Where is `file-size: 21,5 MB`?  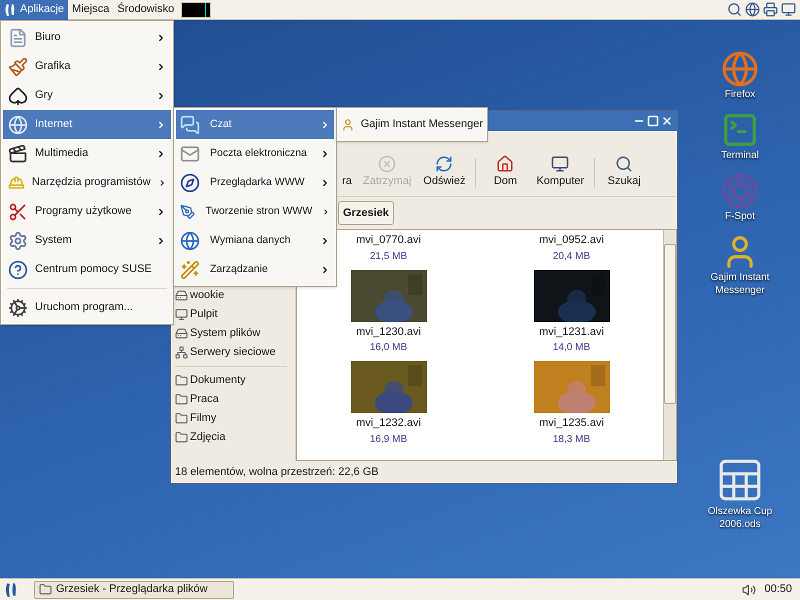
file-size: 21,5 MB is located at coordinates (389, 257).